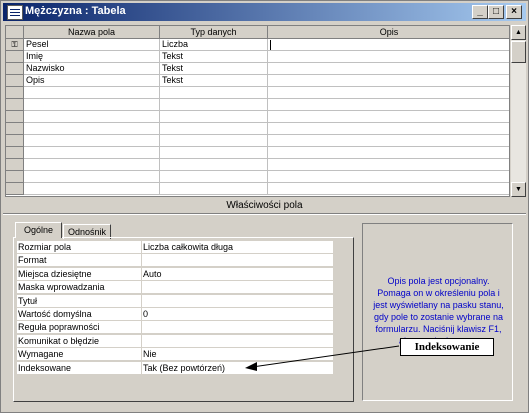 This screenshot has height=413, width=529. What do you see at coordinates (237, 368) in the screenshot?
I see `property-value: Tak (Bez powtórzeń)` at bounding box center [237, 368].